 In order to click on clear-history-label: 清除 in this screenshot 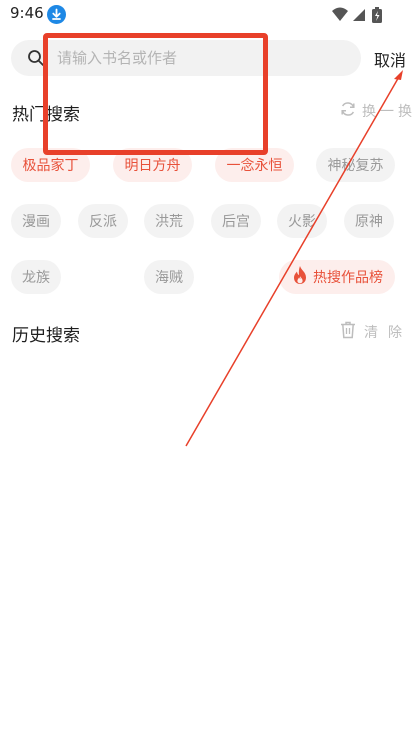, I will do `click(388, 333)`.